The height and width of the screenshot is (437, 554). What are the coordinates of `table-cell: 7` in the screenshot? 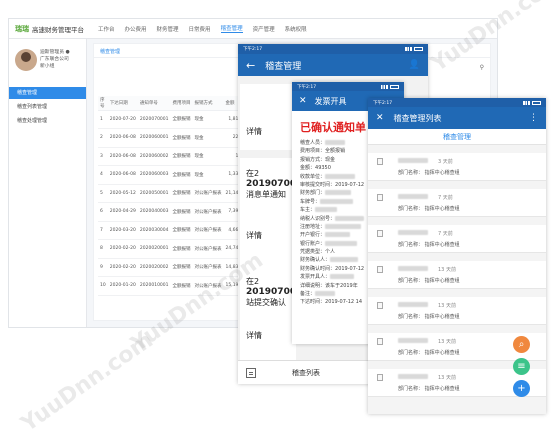 It's located at (103, 230).